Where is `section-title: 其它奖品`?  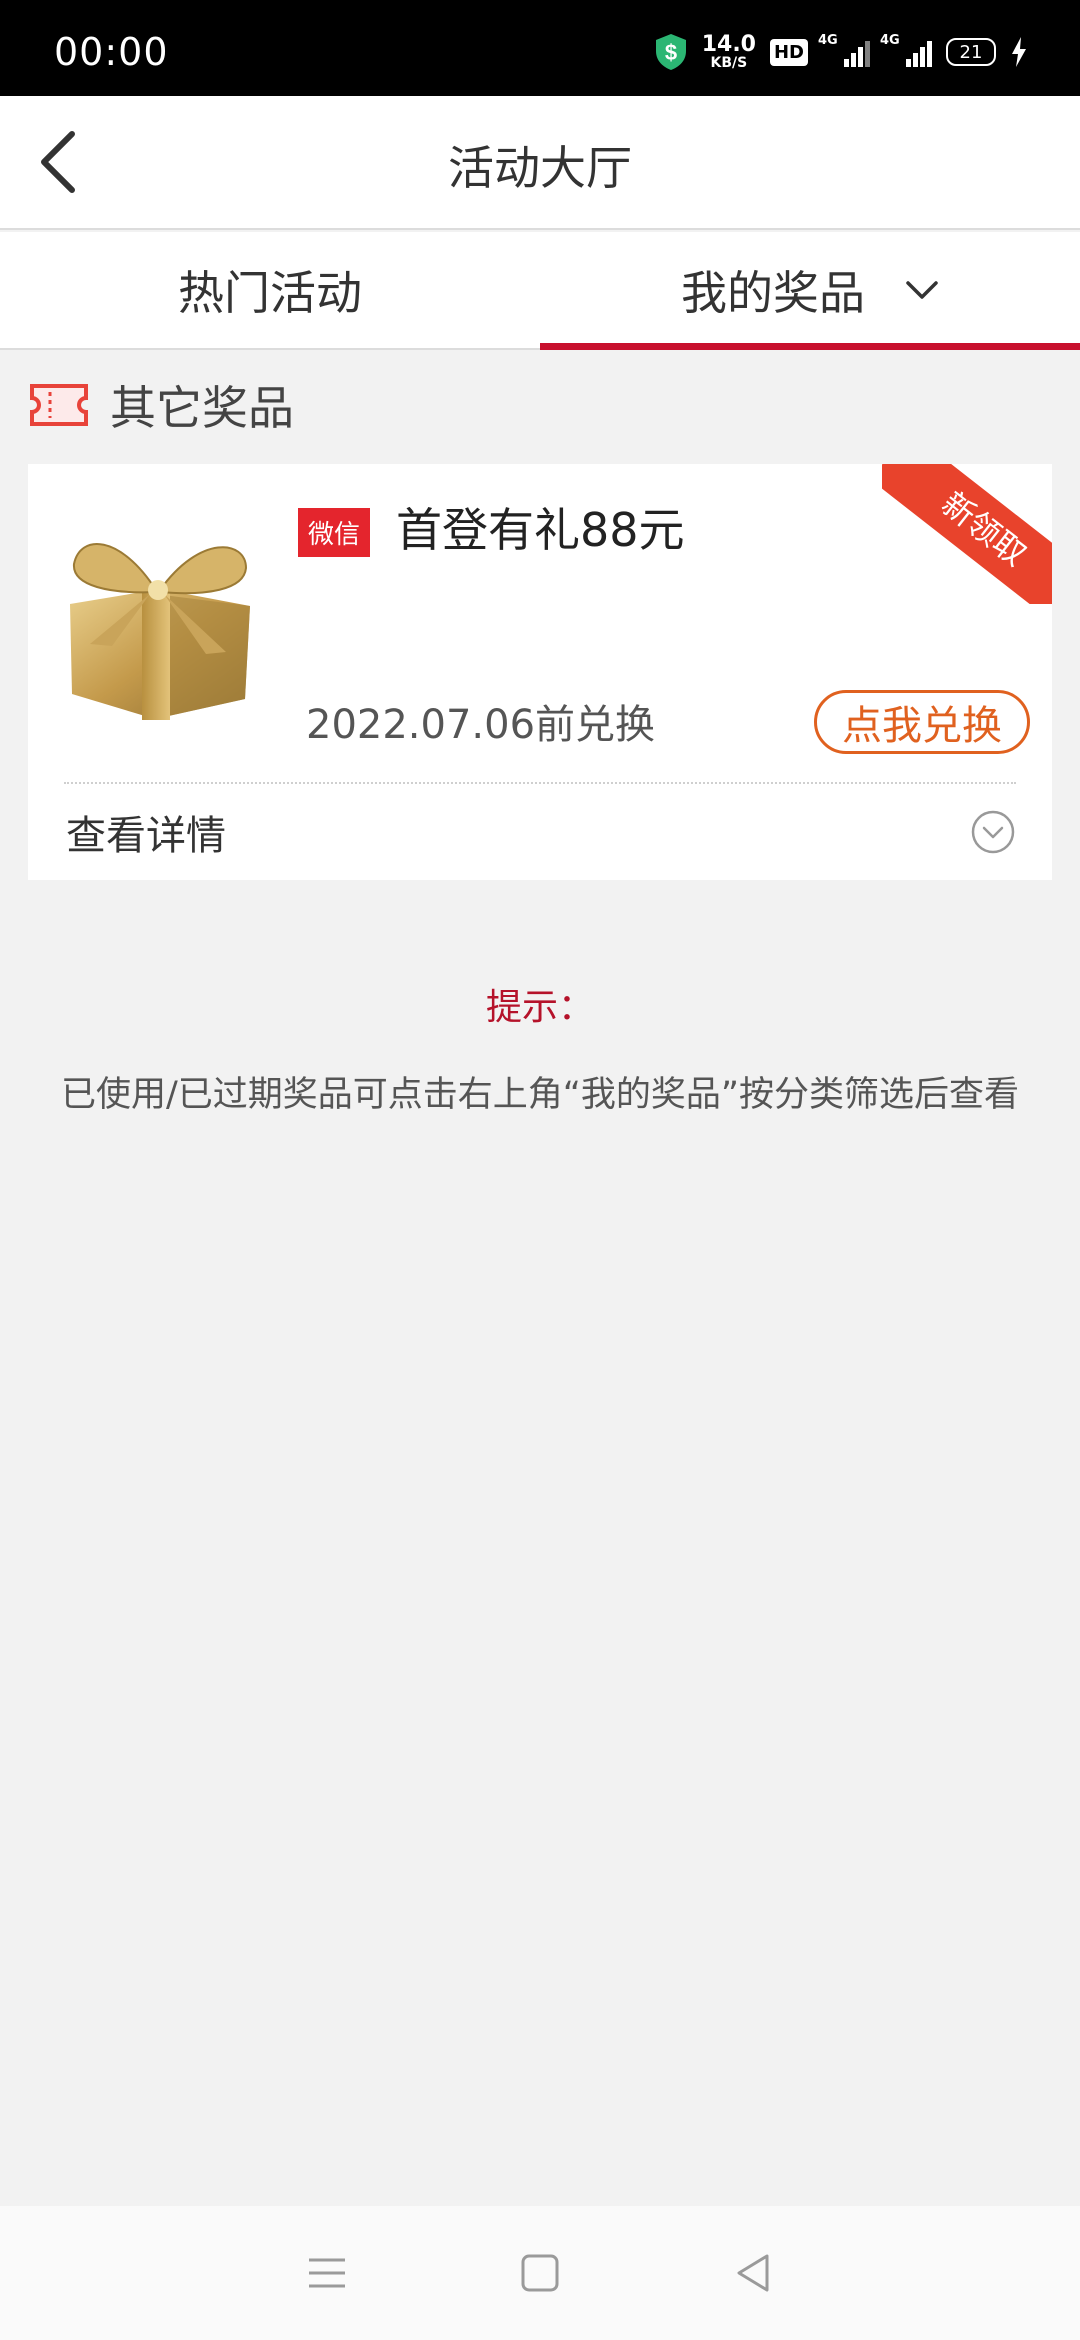 section-title: 其它奖品 is located at coordinates (202, 408).